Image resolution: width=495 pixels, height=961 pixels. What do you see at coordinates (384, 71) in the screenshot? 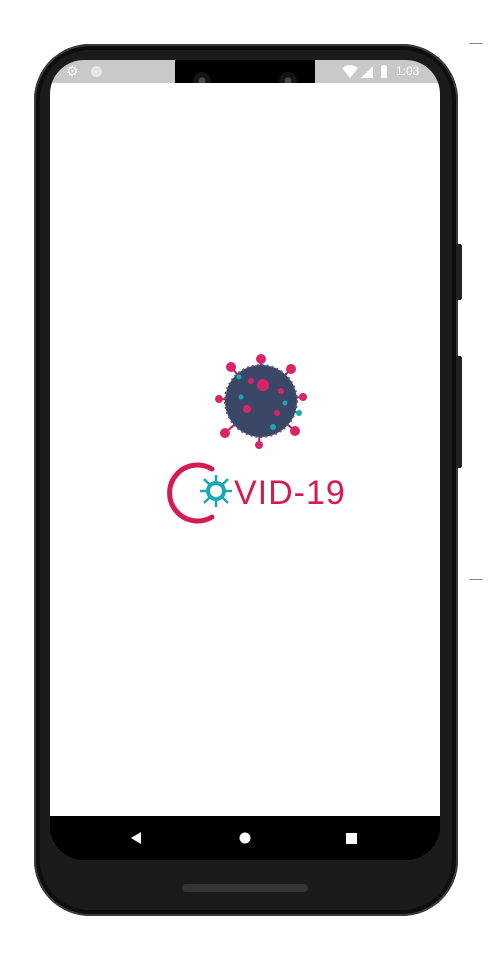
I see `battery-icon` at bounding box center [384, 71].